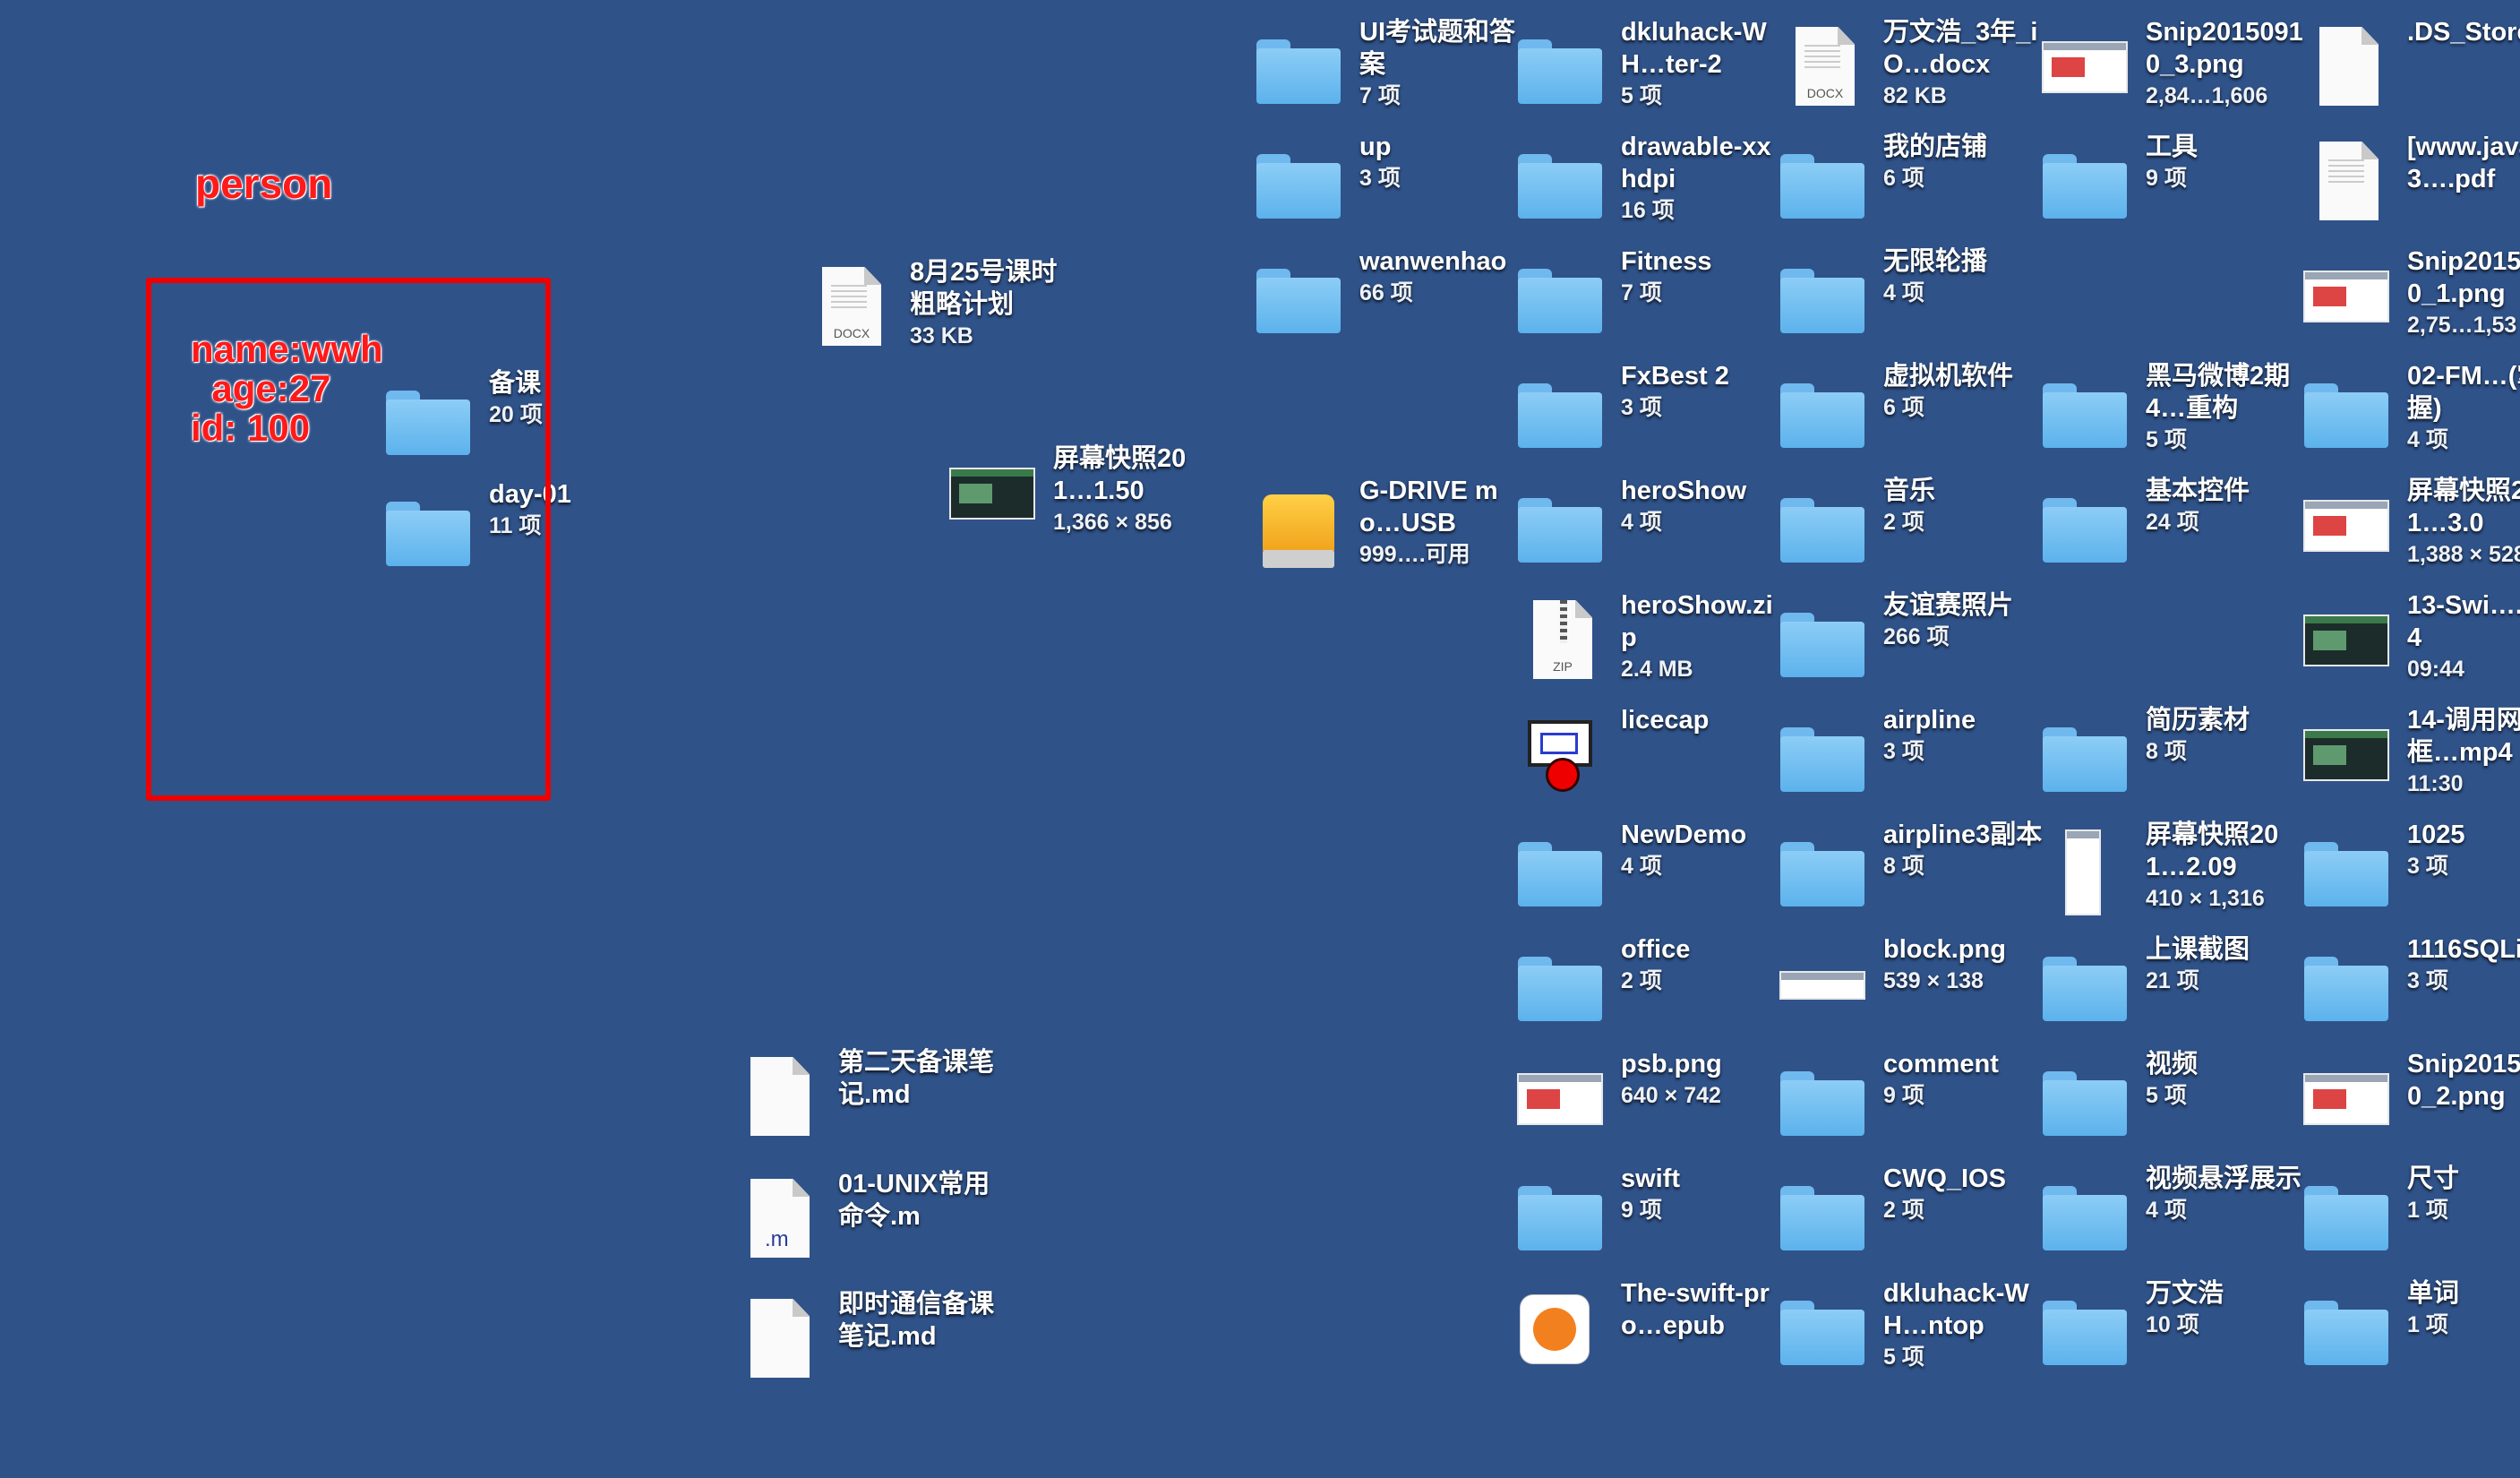 This screenshot has width=2520, height=1478. Describe the element at coordinates (2410, 1097) in the screenshot. I see `desktop-item-snip-2: Snip20150910_2.png` at that location.